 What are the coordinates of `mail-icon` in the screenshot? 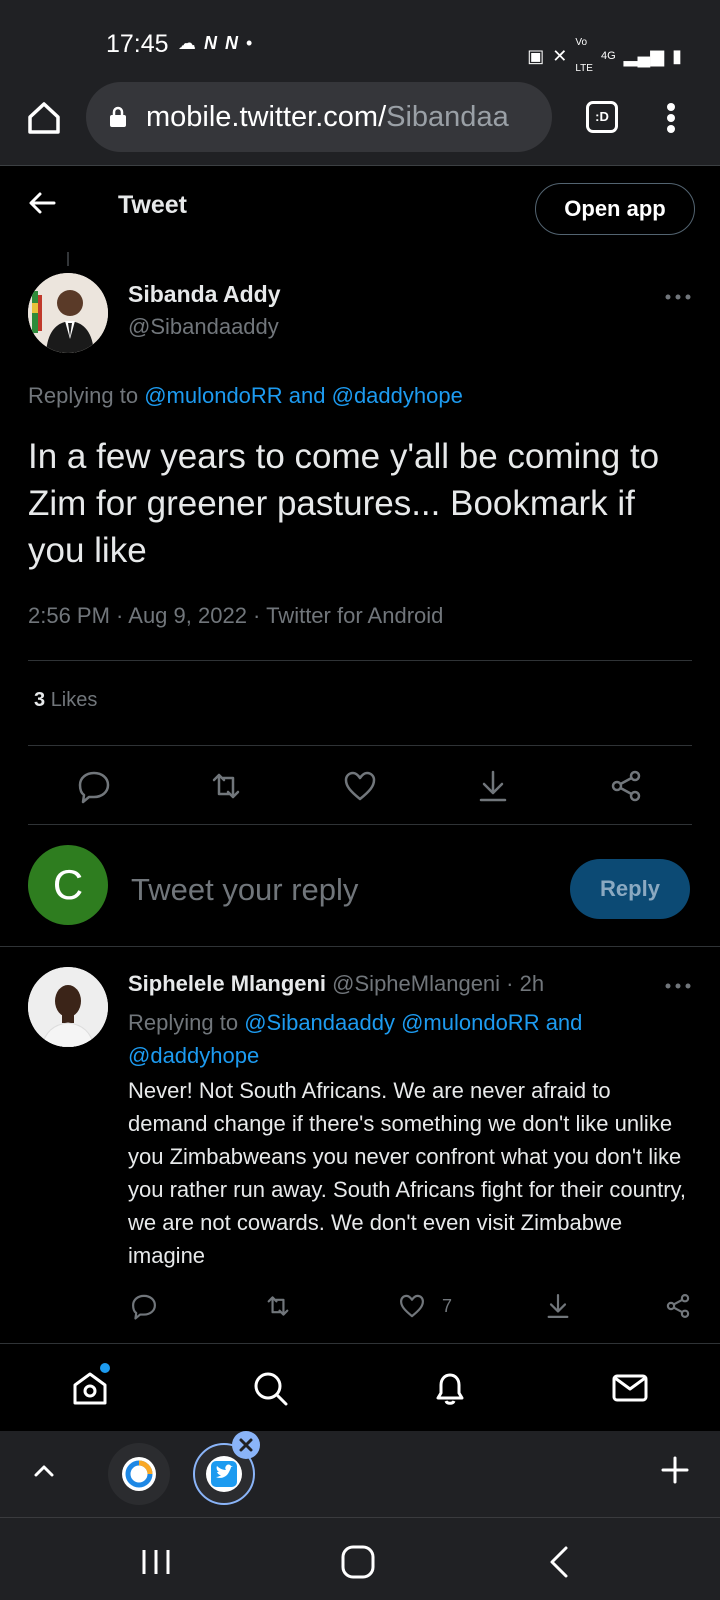 It's located at (630, 1388).